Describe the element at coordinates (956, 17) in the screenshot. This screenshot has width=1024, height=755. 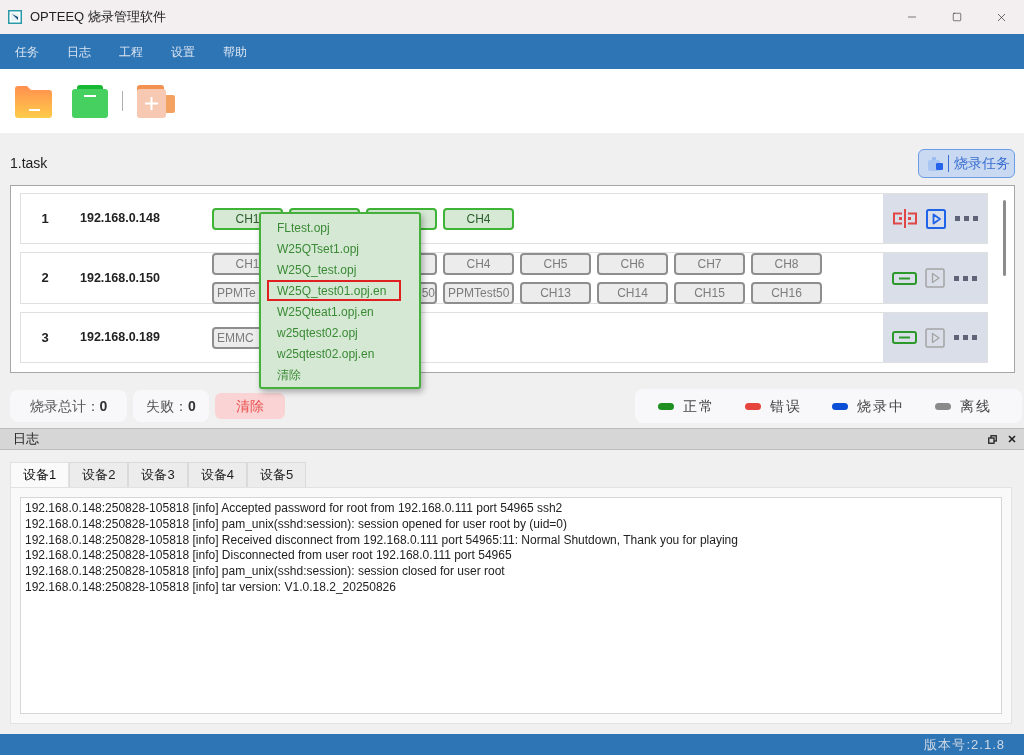
I see `maximize-icon` at that location.